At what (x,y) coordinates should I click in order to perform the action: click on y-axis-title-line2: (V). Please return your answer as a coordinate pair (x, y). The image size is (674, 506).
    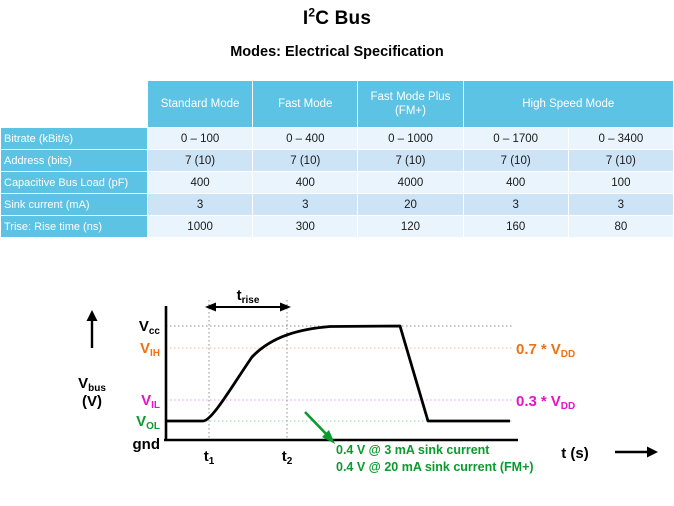
    Looking at the image, I should click on (92, 401).